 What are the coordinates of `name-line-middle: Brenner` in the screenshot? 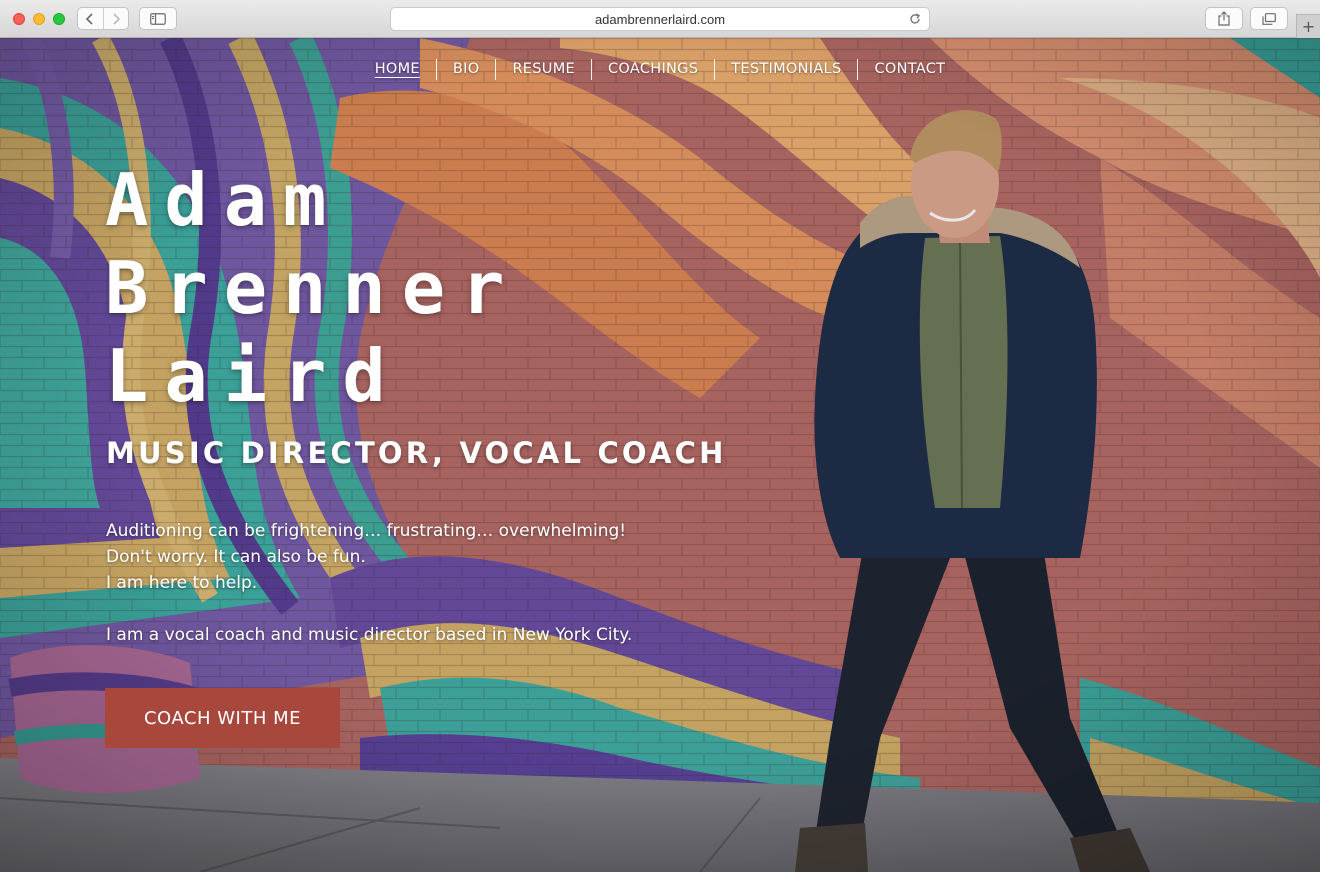 It's located at (313, 288).